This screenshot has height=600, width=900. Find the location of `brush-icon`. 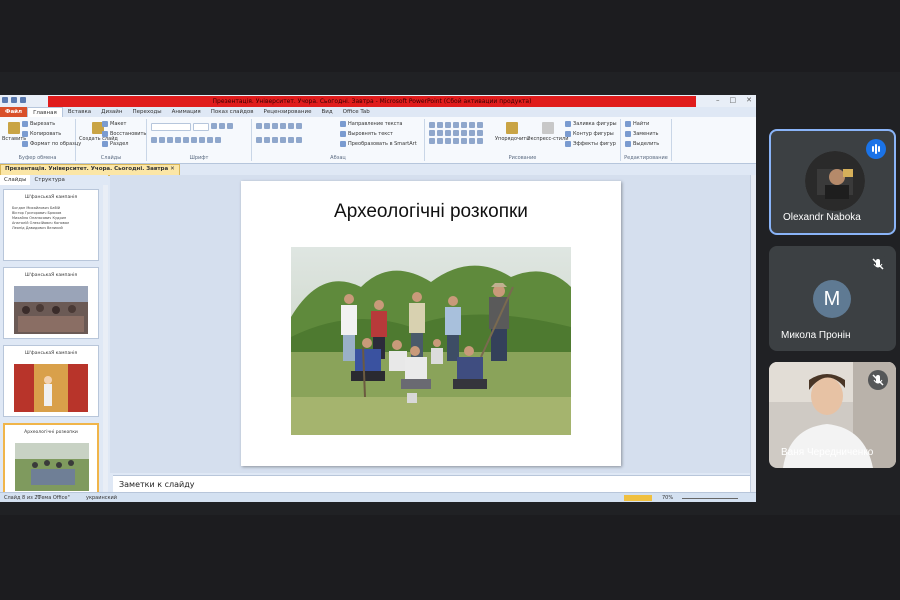

brush-icon is located at coordinates (25, 144).